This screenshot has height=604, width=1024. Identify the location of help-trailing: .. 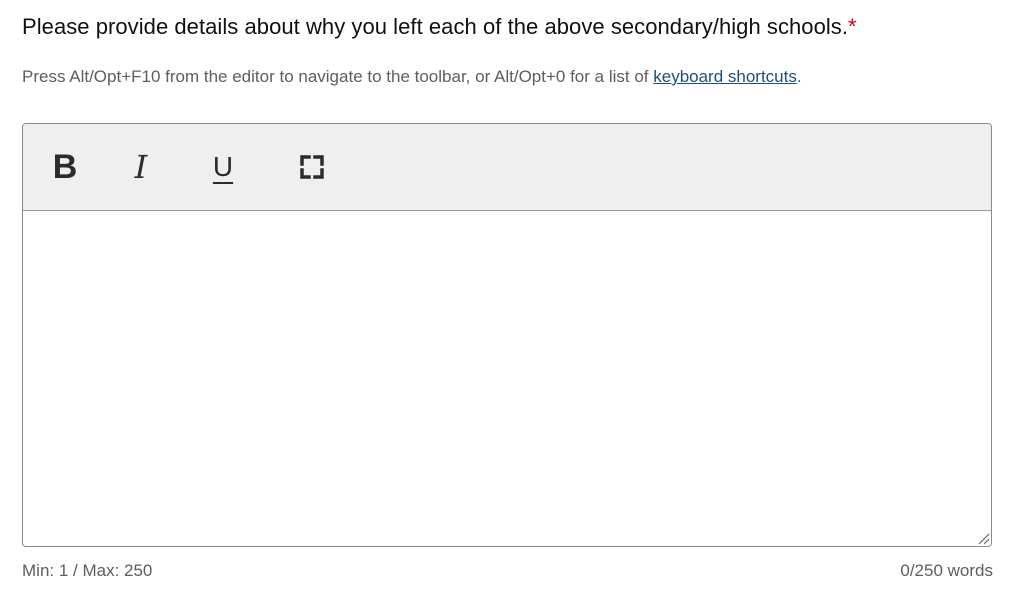
(799, 76).